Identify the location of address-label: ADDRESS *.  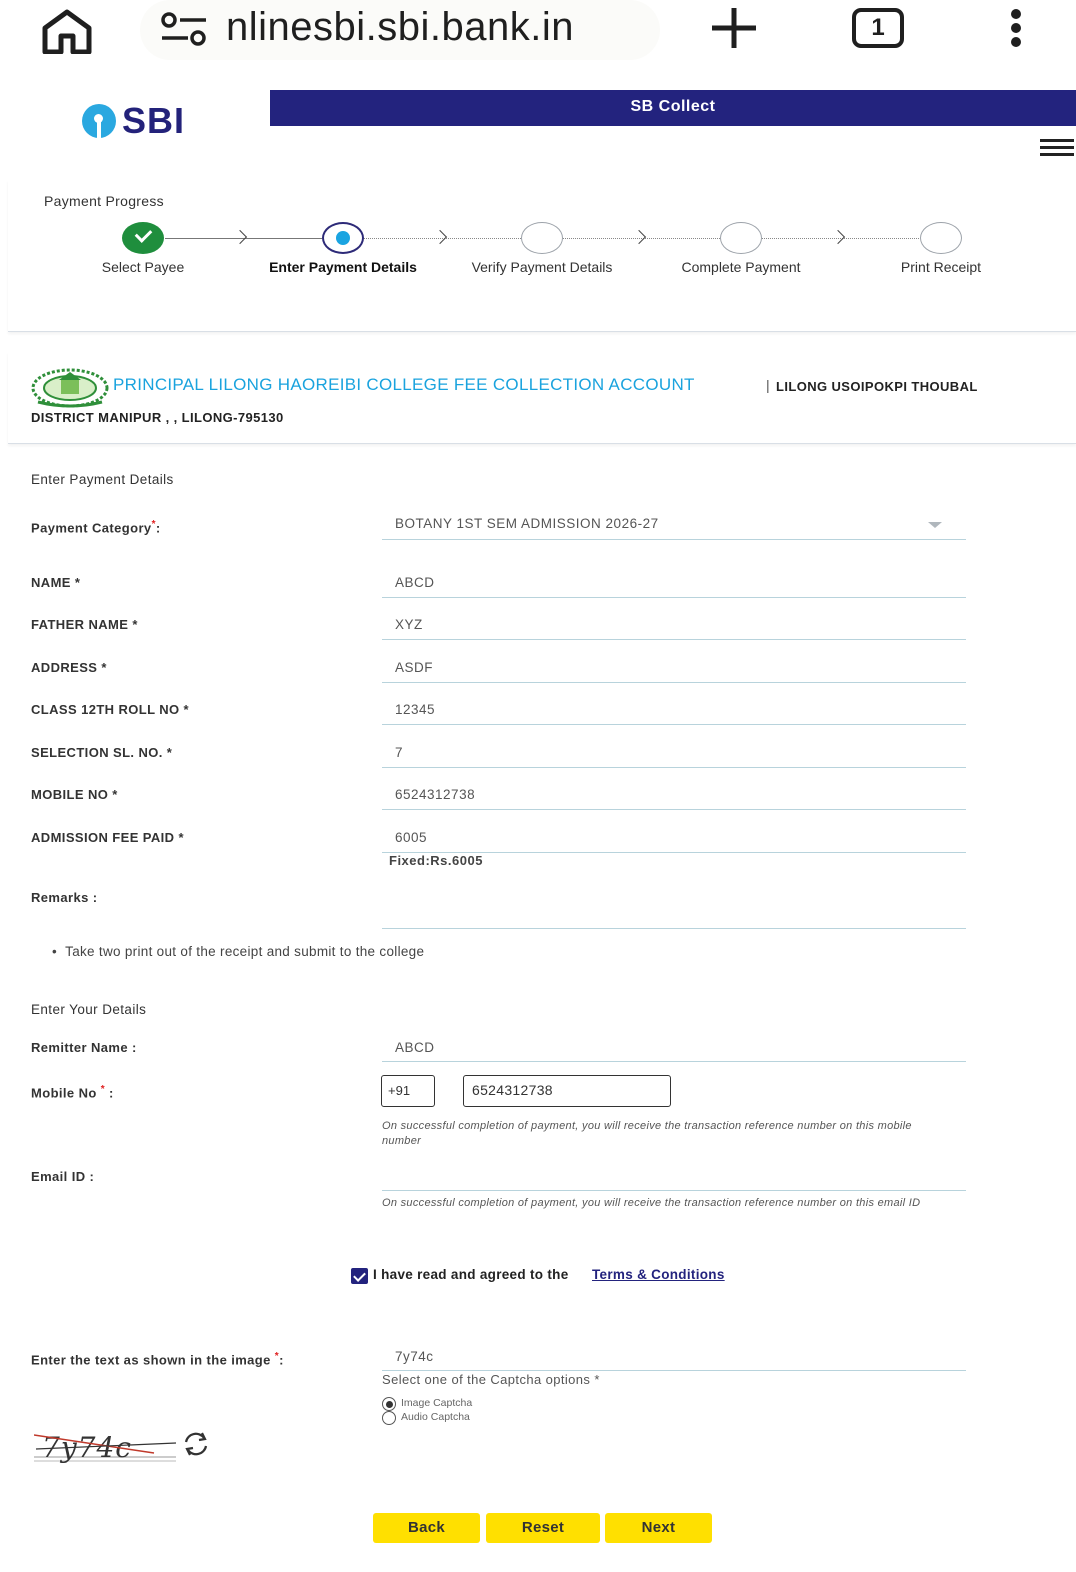
(69, 667).